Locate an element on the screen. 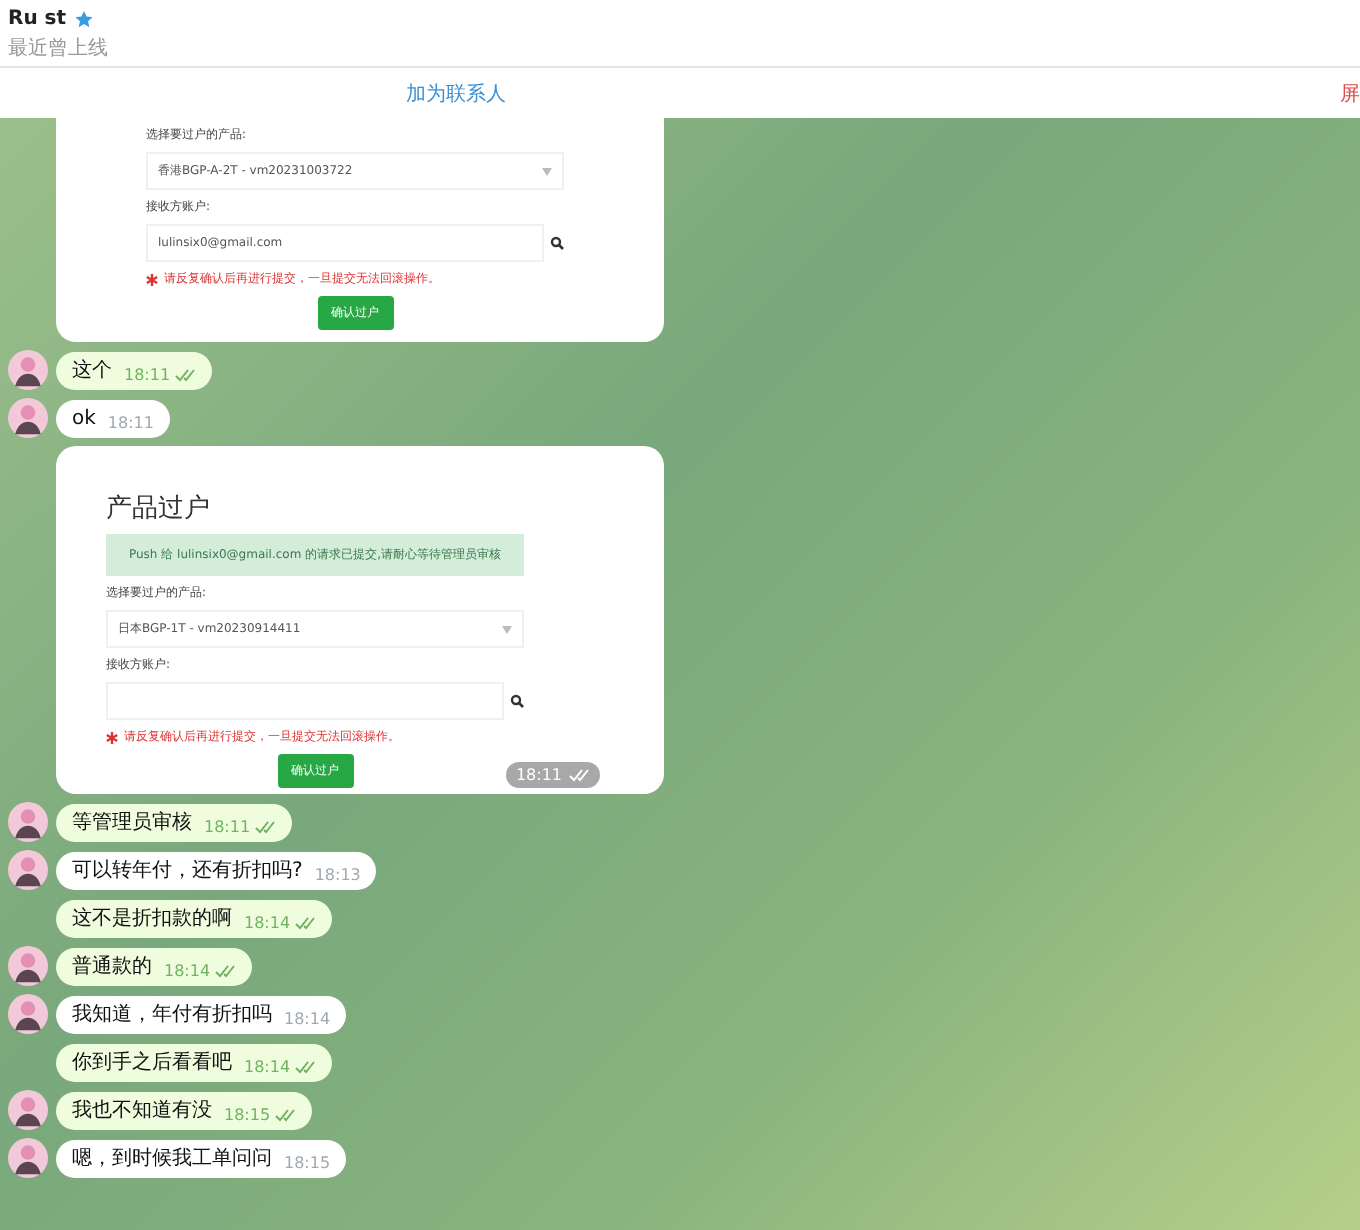 The image size is (1360, 1230). contact-name: Ru st is located at coordinates (37, 19).